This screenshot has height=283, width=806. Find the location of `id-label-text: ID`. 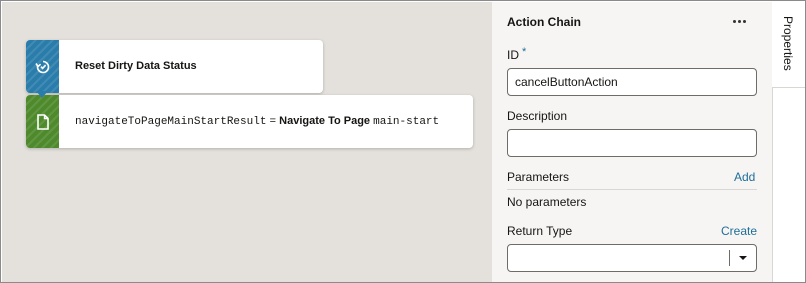

id-label-text: ID is located at coordinates (513, 55).